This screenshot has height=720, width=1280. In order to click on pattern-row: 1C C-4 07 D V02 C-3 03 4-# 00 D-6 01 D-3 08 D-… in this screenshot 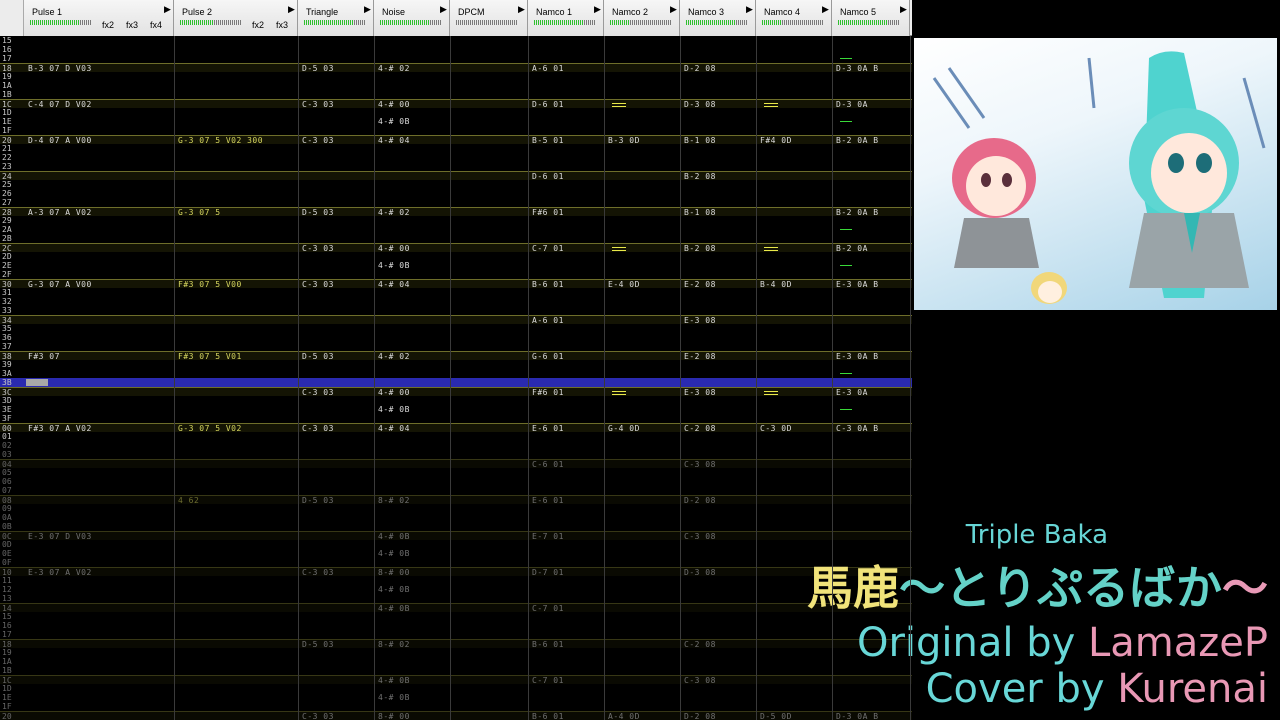, I will do `click(456, 104)`.